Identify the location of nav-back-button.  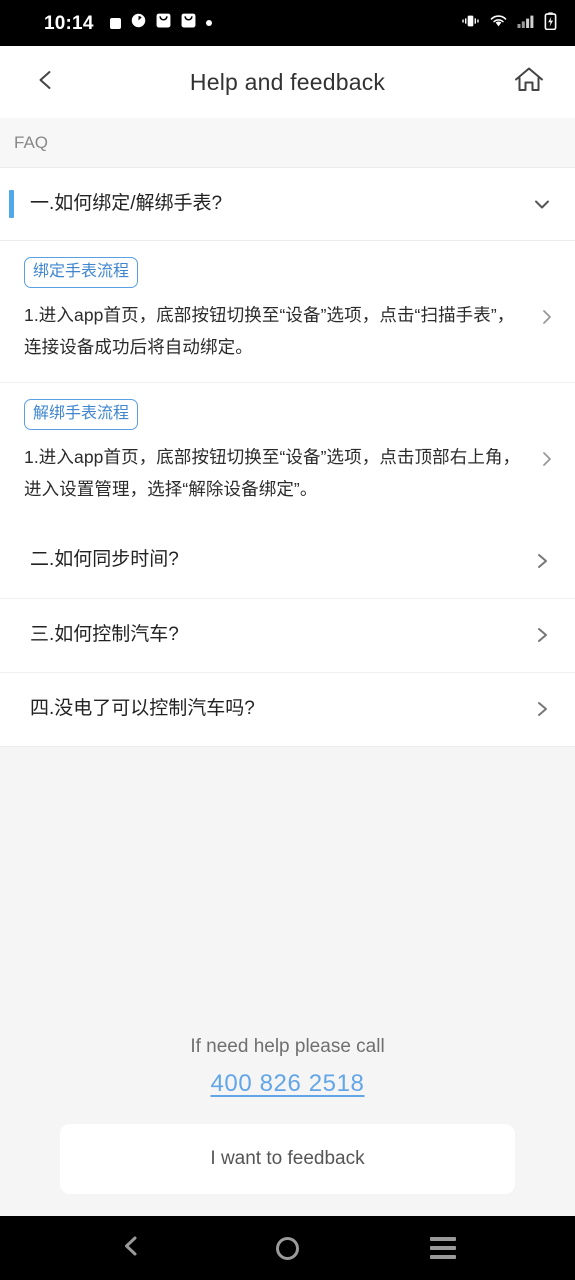
(132, 1248).